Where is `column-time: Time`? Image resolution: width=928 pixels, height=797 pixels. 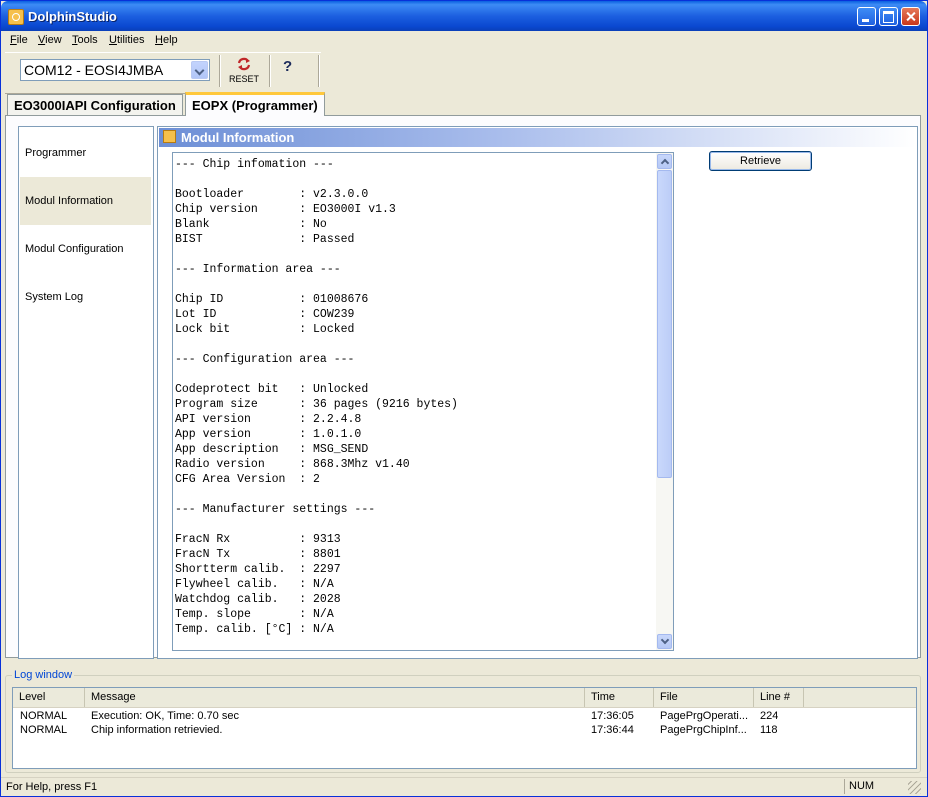 column-time: Time is located at coordinates (619, 697).